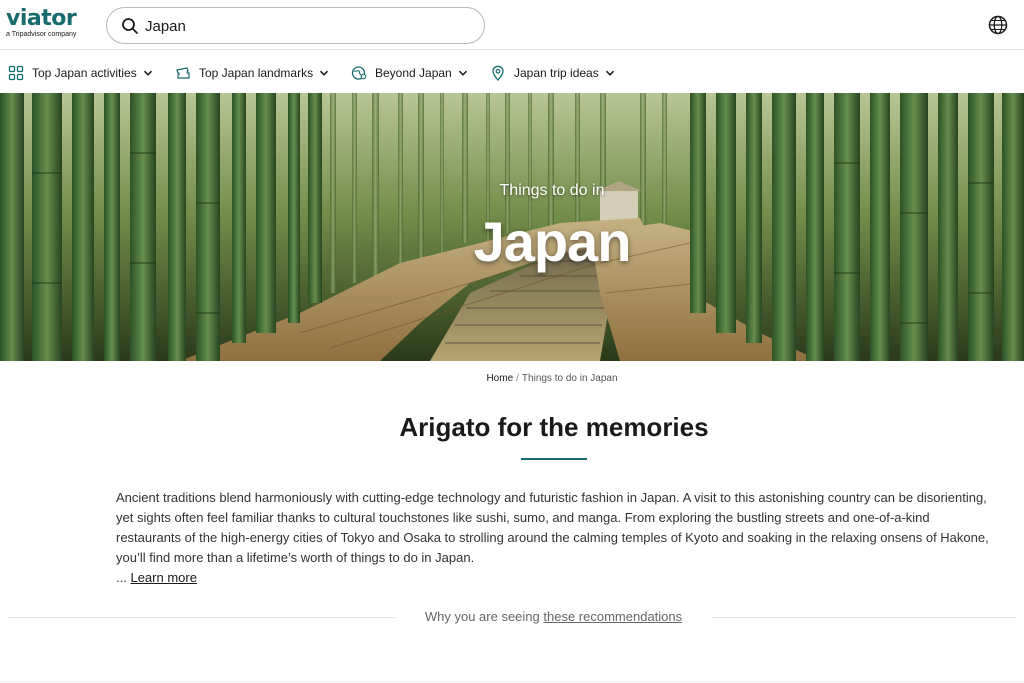 The image size is (1024, 683). Describe the element at coordinates (183, 73) in the screenshot. I see `ticket-icon` at that location.